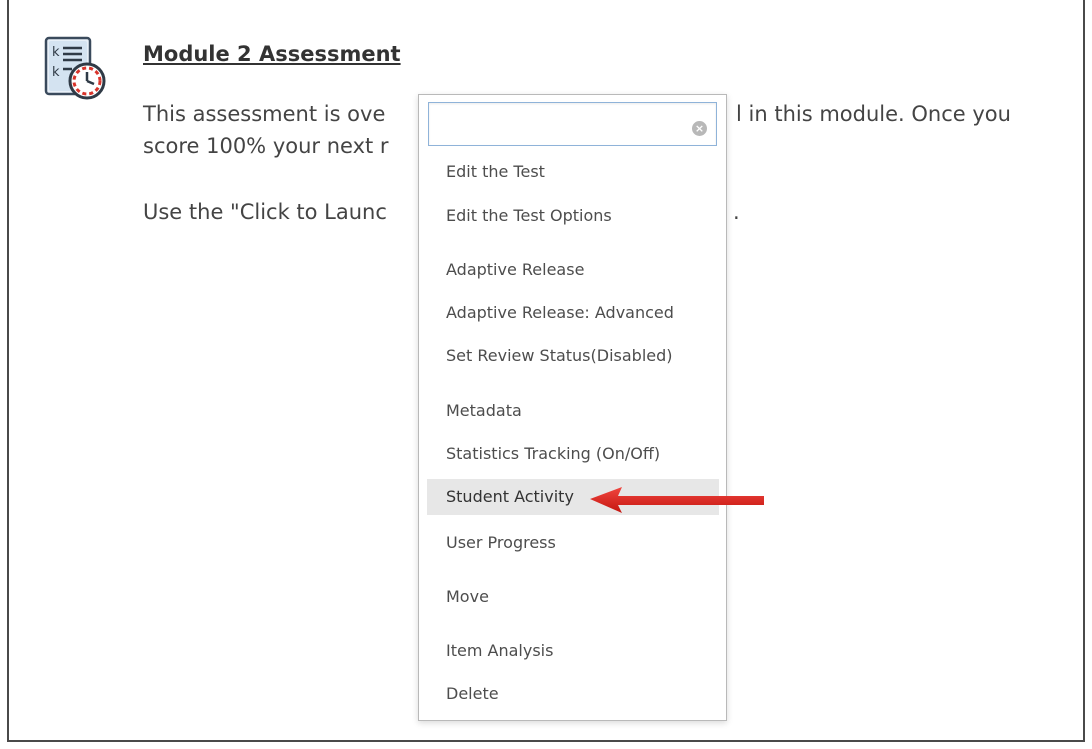 Image resolution: width=1092 pixels, height=749 pixels. I want to click on item-title-link: Module 2 Assessment, so click(272, 54).